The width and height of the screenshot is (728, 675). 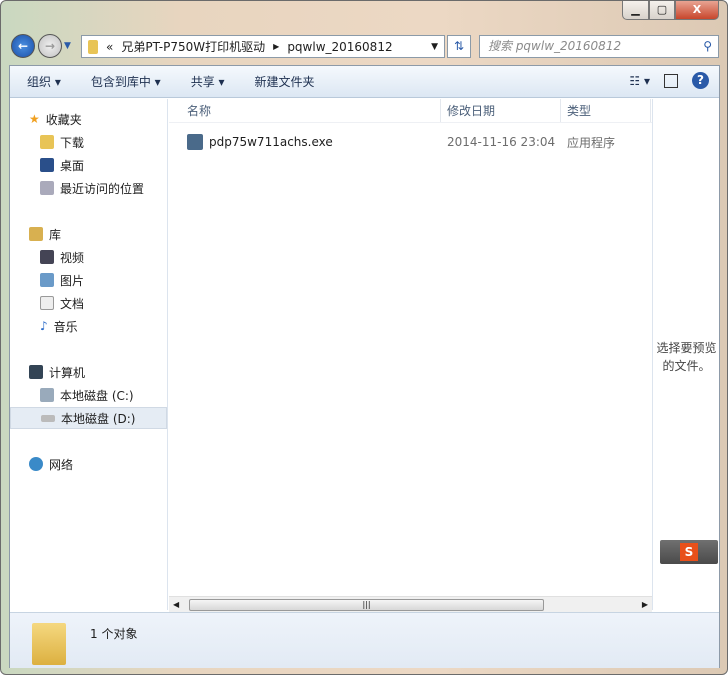 What do you see at coordinates (44, 326) in the screenshot?
I see `music-icon: ♪` at bounding box center [44, 326].